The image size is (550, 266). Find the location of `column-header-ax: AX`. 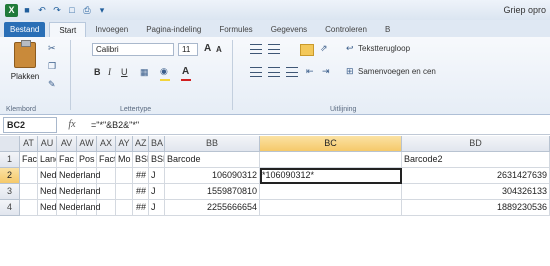

column-header-ax: AX is located at coordinates (106, 144).